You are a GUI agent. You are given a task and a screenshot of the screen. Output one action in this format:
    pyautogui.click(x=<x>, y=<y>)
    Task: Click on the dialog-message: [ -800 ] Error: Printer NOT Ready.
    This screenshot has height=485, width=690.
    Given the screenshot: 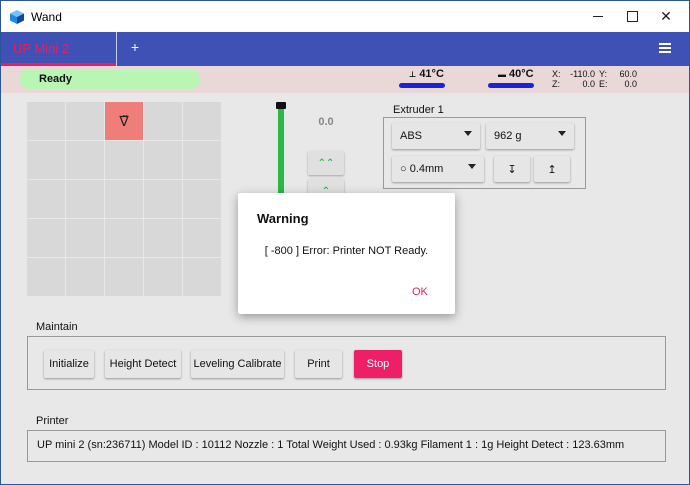 What is the action you would take?
    pyautogui.click(x=346, y=251)
    